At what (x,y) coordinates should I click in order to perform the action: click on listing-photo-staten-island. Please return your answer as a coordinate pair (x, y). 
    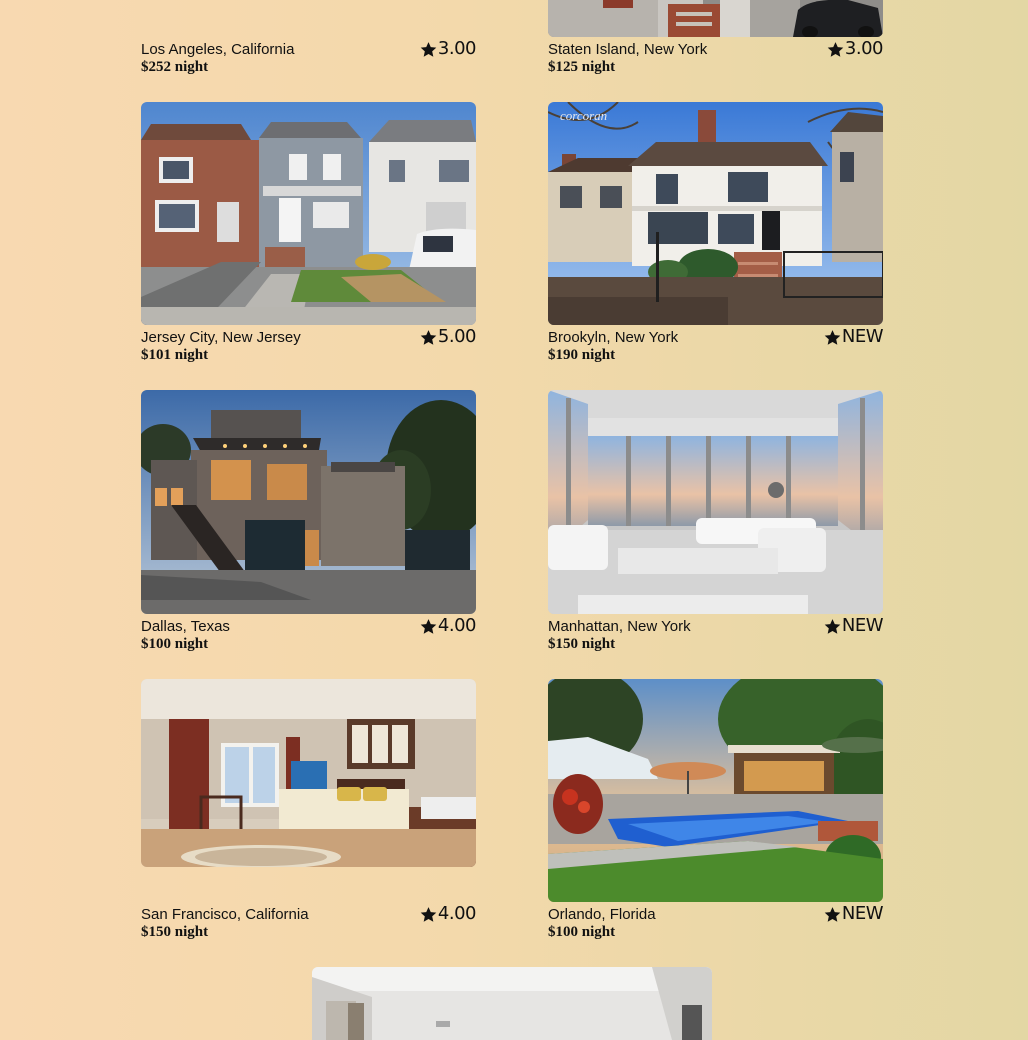
    Looking at the image, I should click on (715, 18).